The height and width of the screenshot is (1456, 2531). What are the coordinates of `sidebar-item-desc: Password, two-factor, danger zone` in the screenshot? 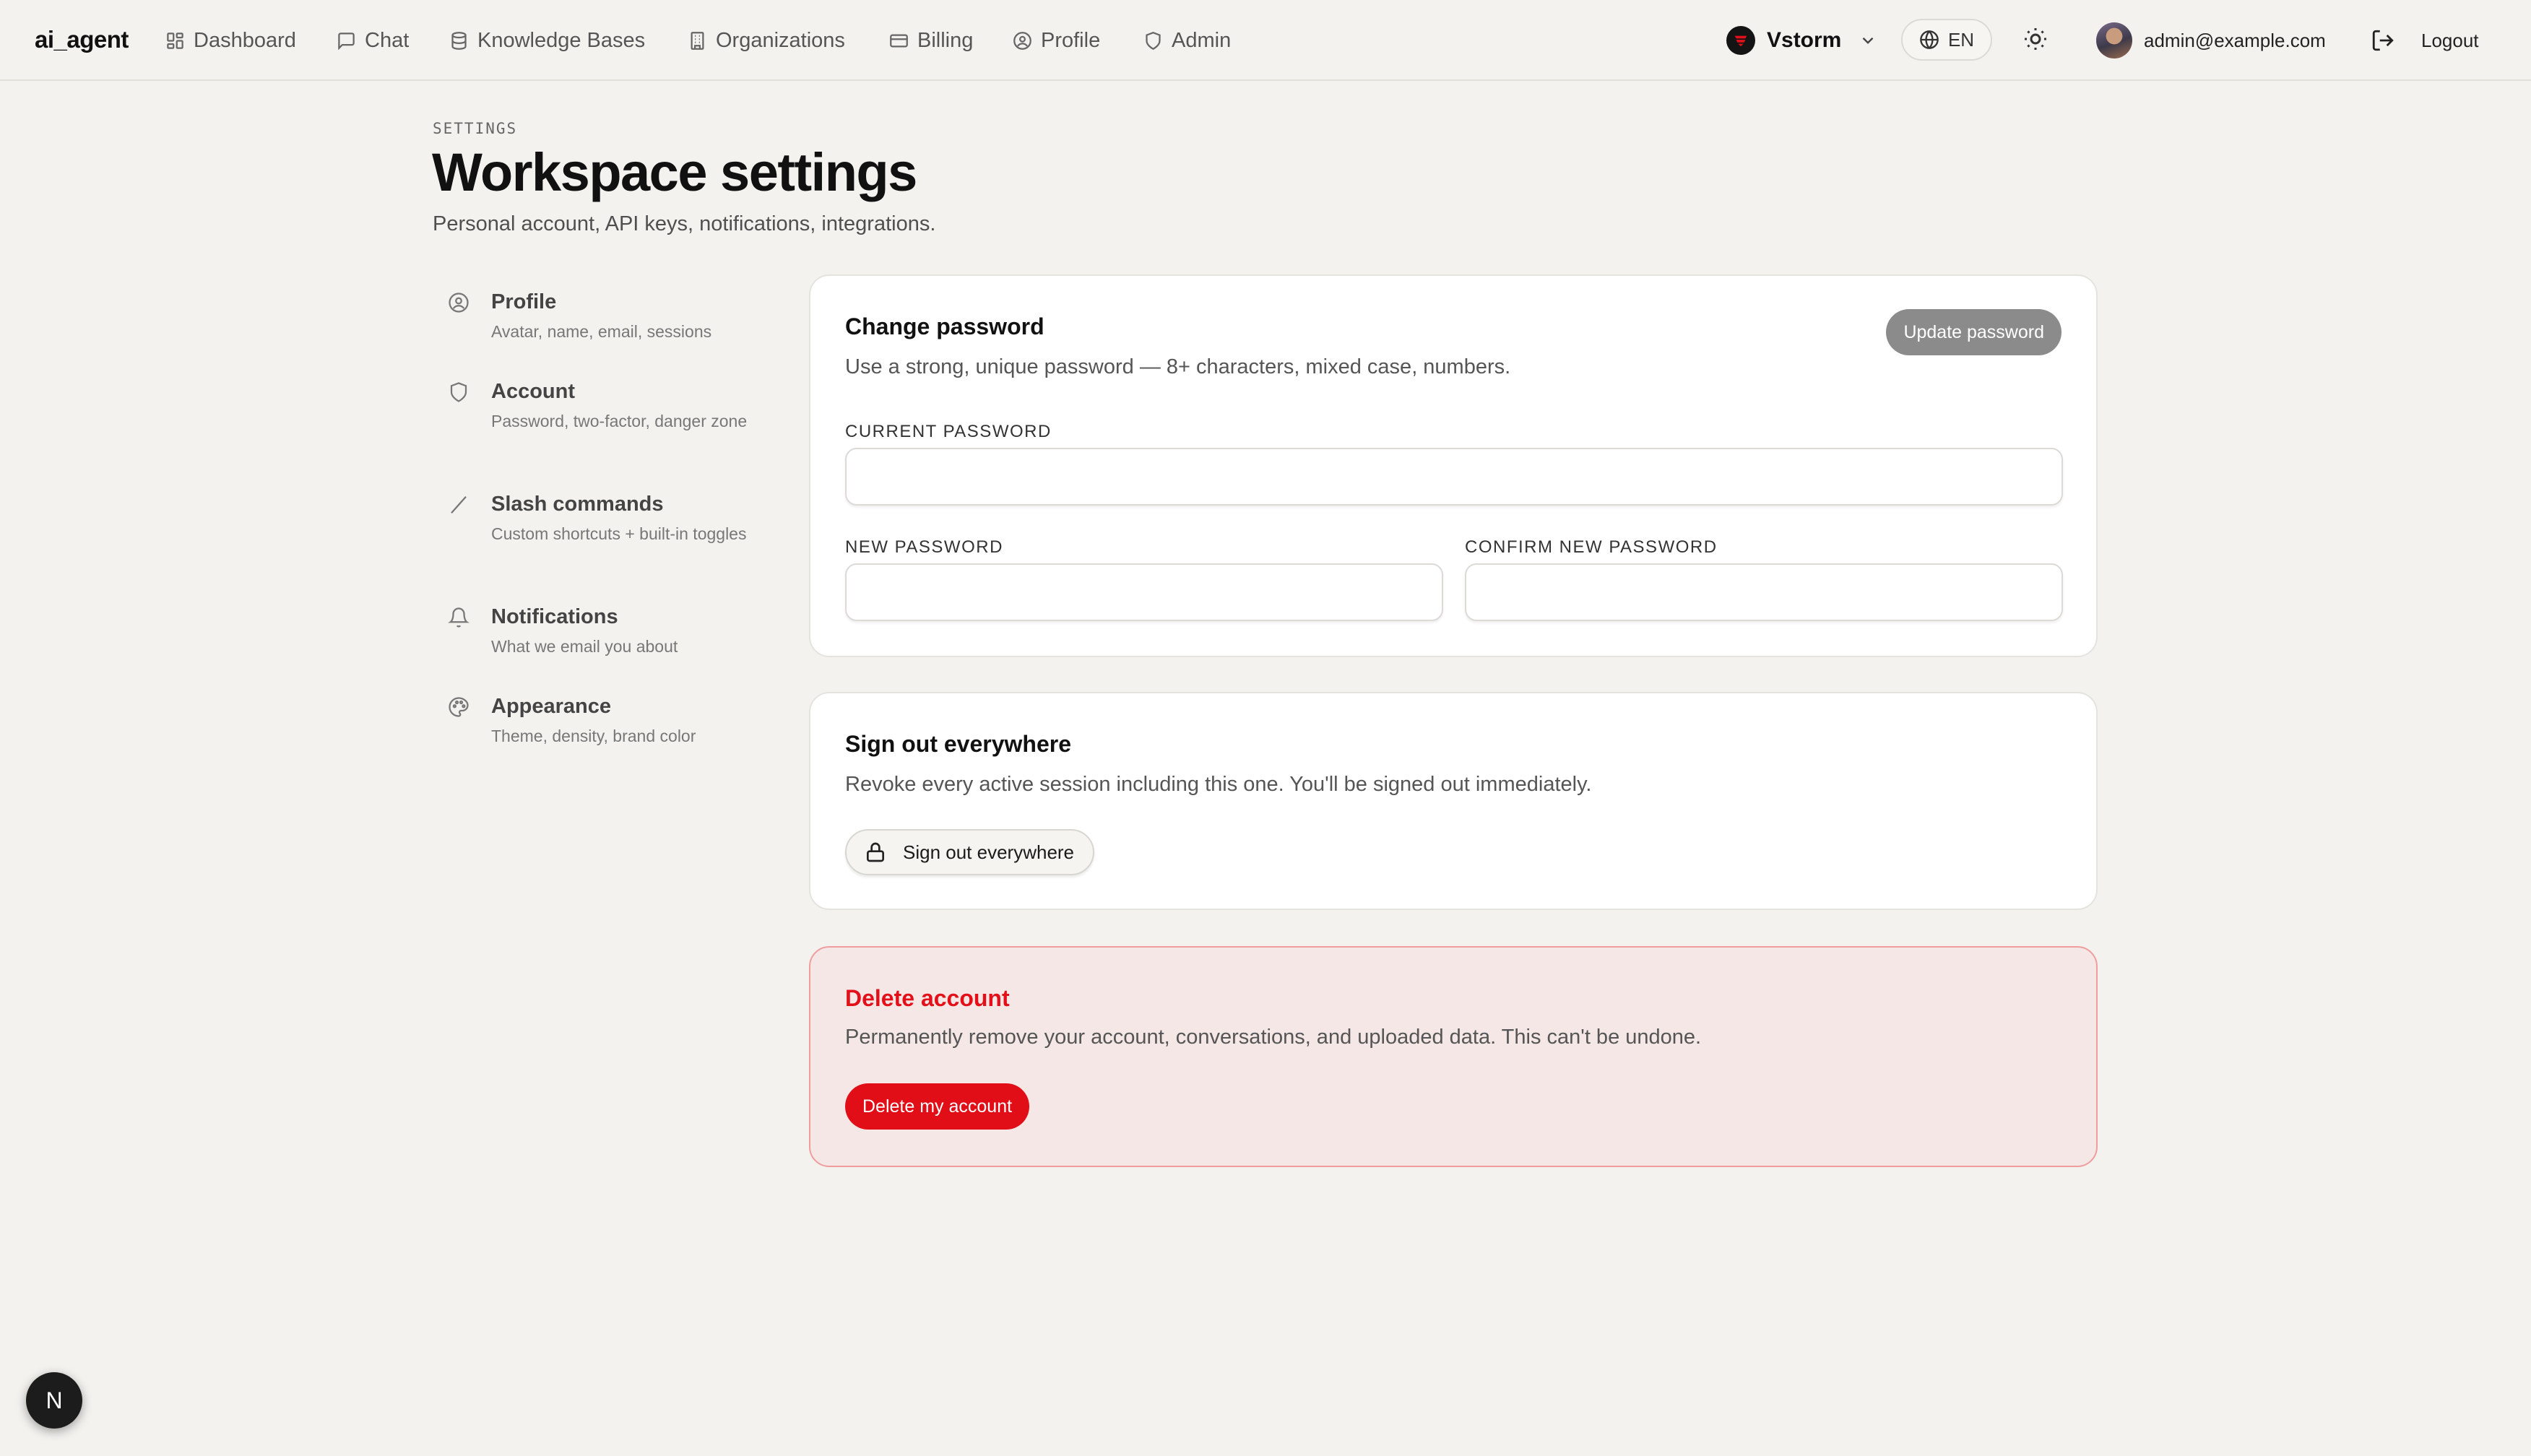 It's located at (620, 421).